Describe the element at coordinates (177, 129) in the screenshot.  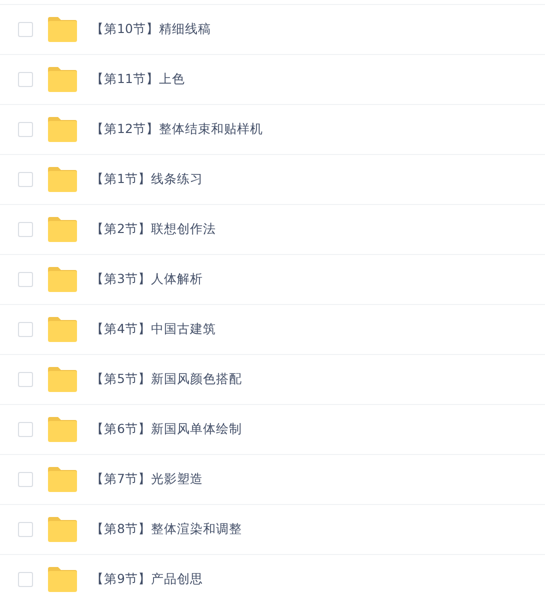
I see `folder-name: 【第12节】整体结束和贴样机` at that location.